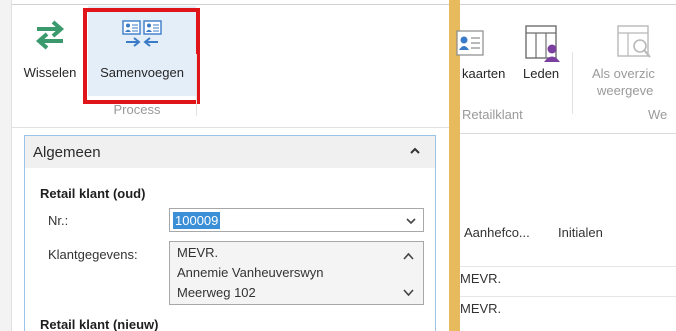  I want to click on contact-card-icon, so click(470, 43).